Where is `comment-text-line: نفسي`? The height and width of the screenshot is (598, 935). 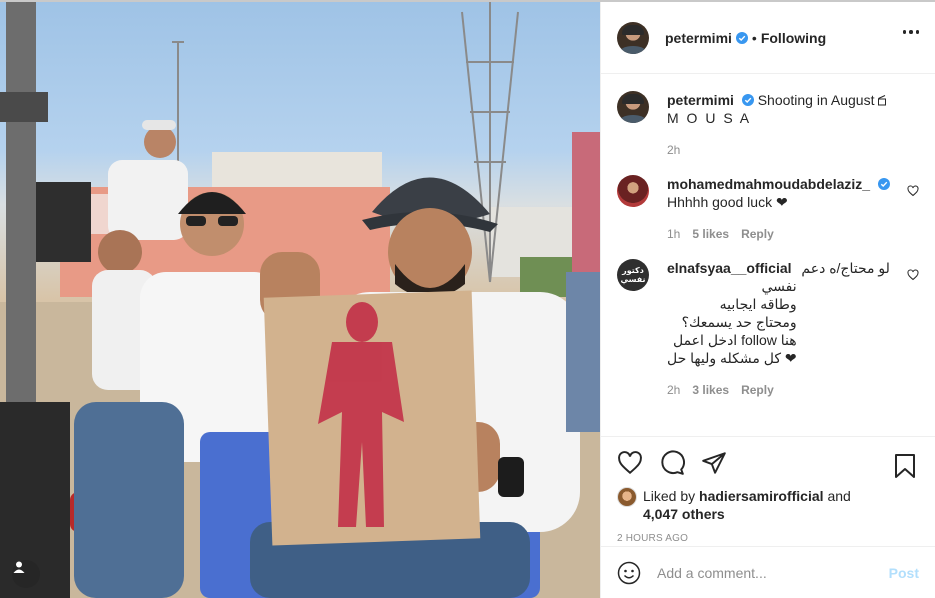 comment-text-line: نفسي is located at coordinates (779, 286).